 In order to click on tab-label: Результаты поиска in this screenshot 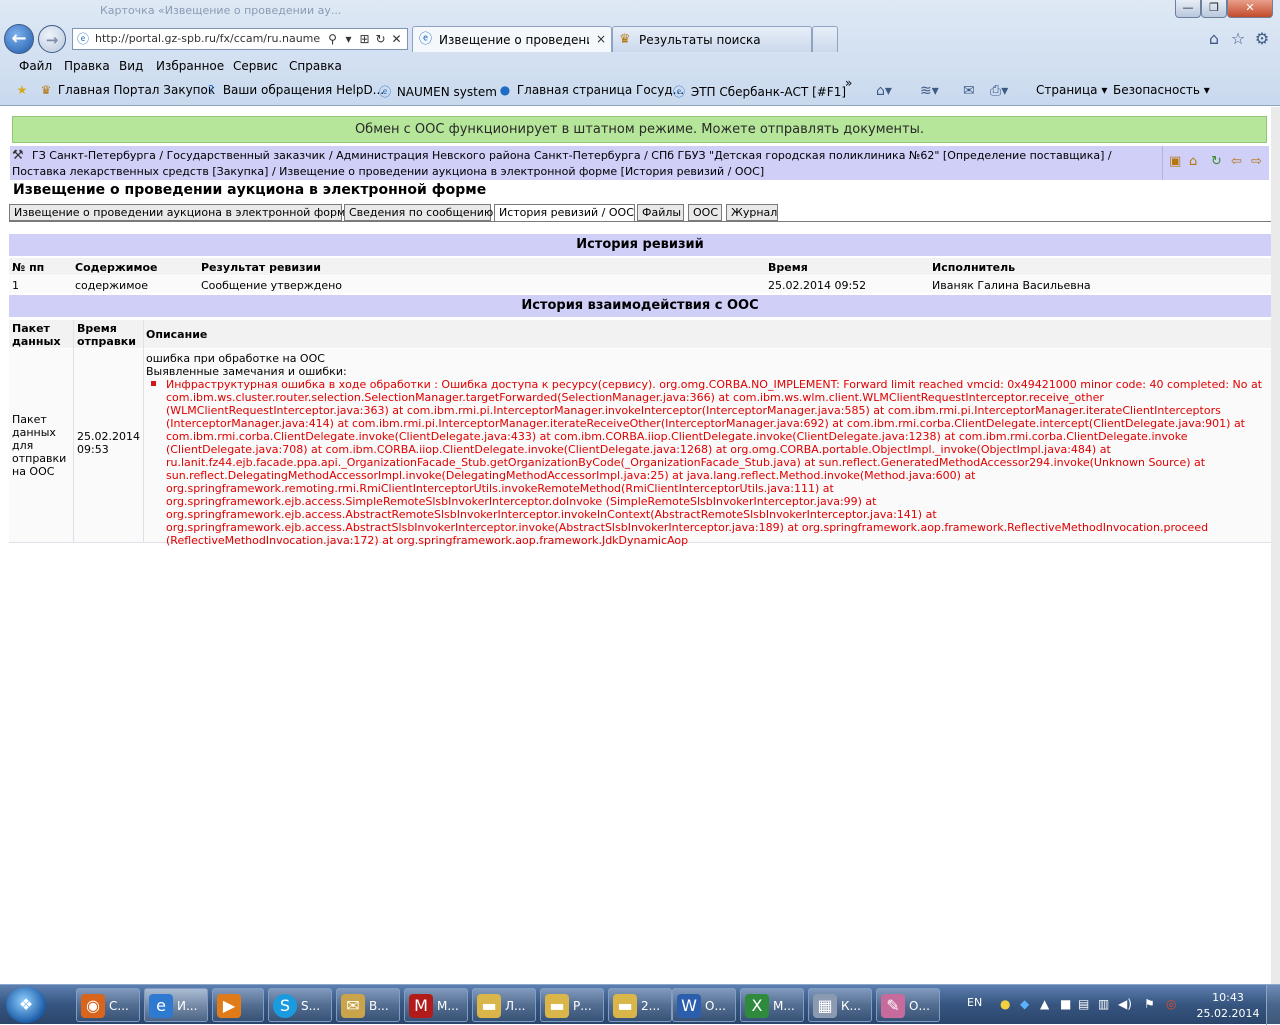, I will do `click(700, 40)`.